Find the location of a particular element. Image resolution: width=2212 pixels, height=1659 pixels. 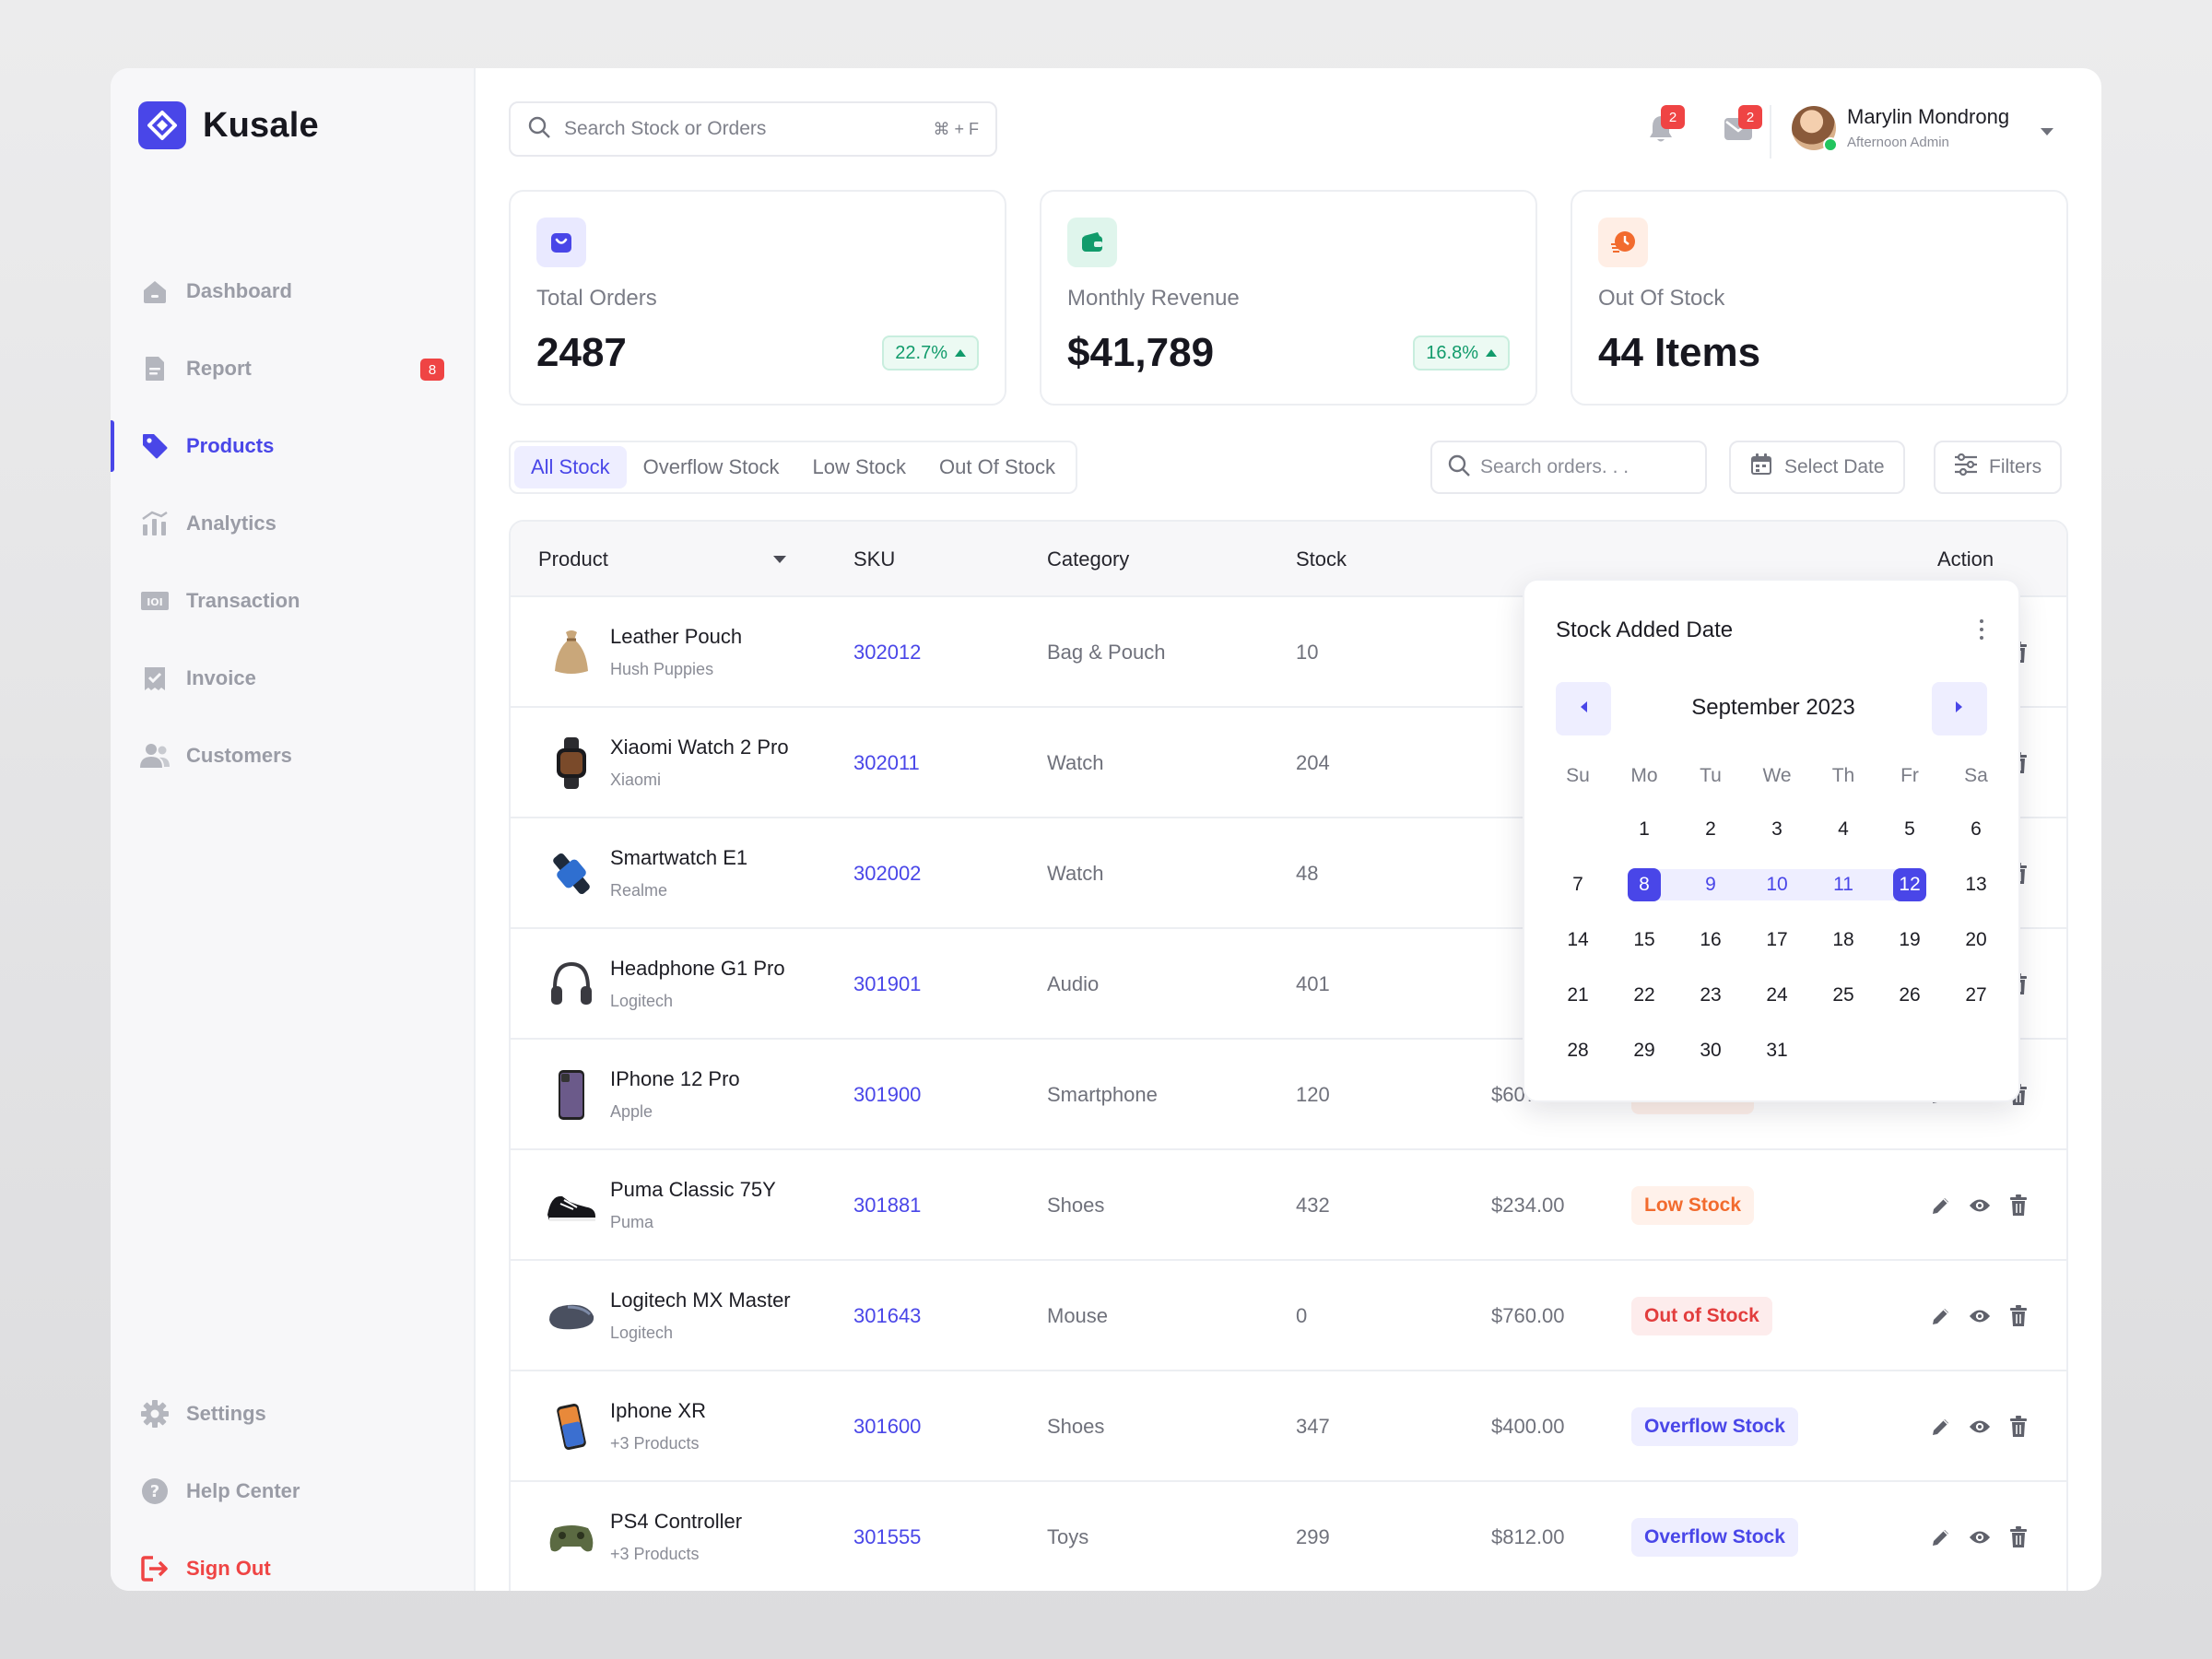

calendar-day: 26 is located at coordinates (1910, 995).